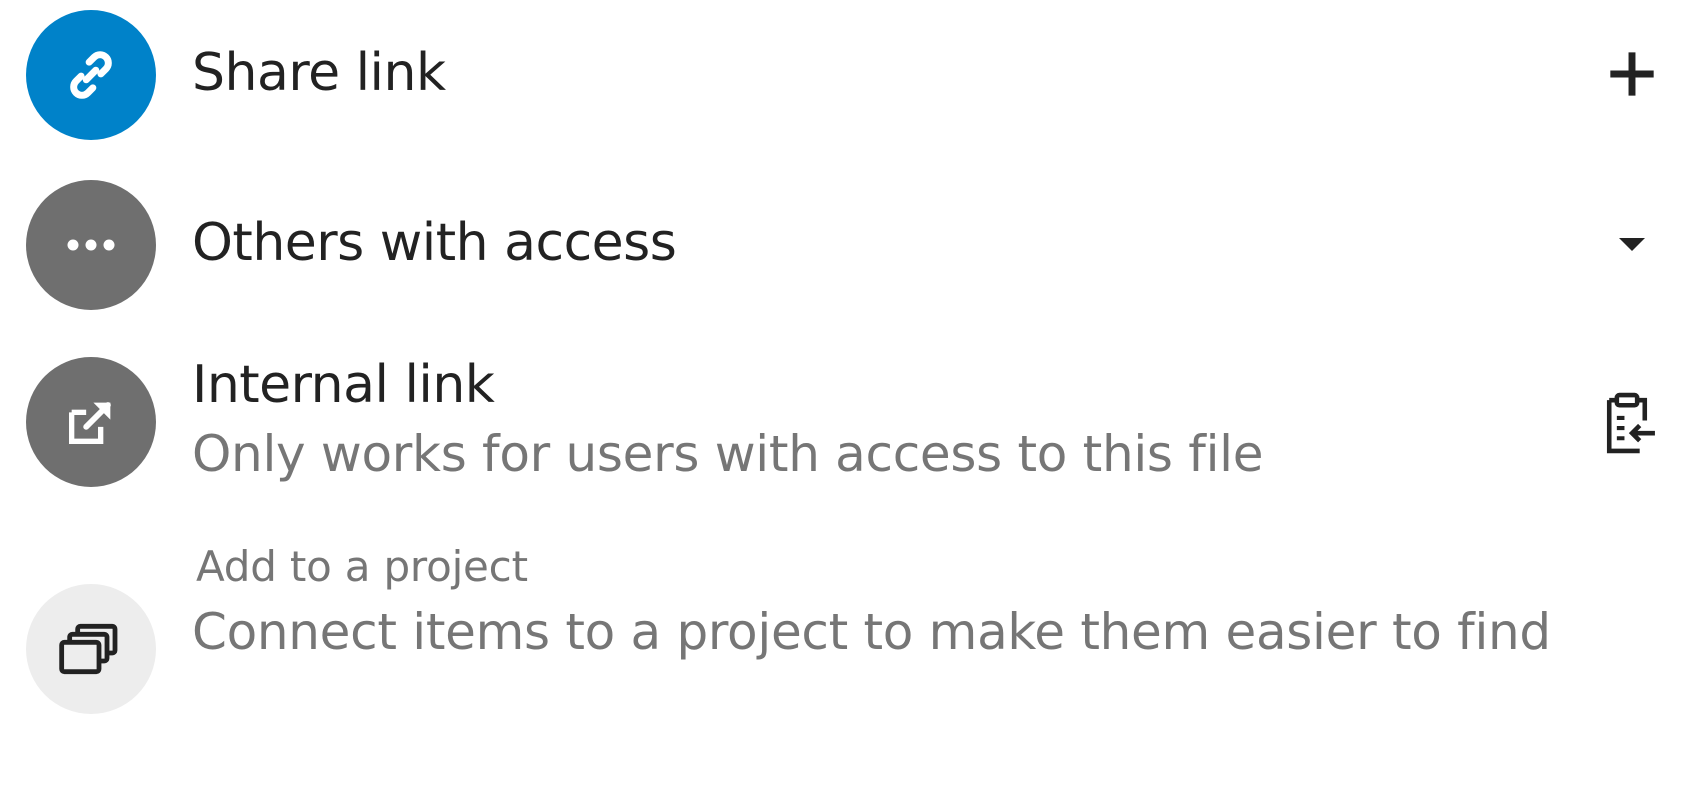  What do you see at coordinates (1630, 423) in the screenshot?
I see `clipboard-copy-icon` at bounding box center [1630, 423].